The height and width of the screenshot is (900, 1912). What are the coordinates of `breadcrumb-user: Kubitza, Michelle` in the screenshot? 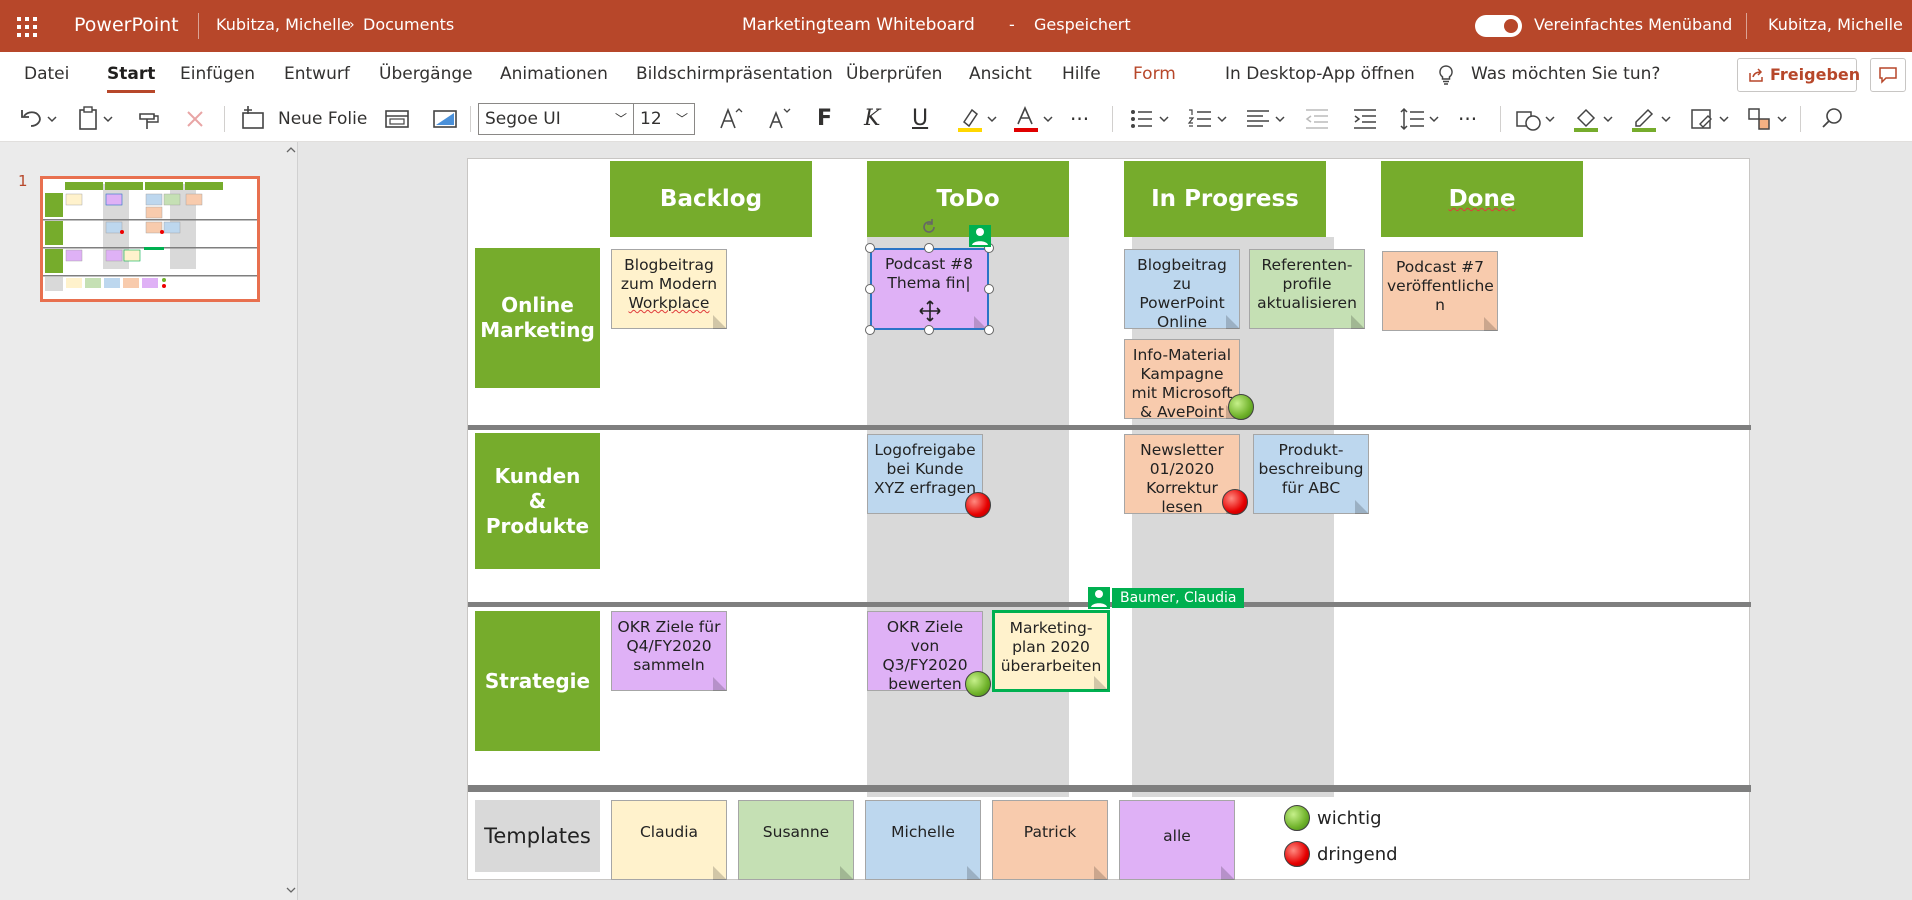 It's located at (283, 26).